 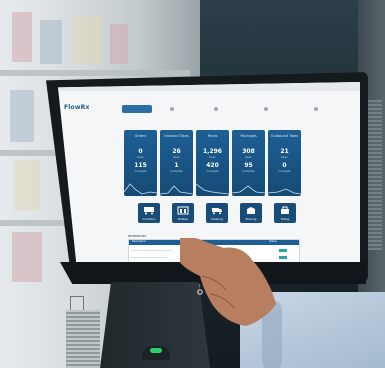 I want to click on tile-bottles: Bottles, so click(x=183, y=213).